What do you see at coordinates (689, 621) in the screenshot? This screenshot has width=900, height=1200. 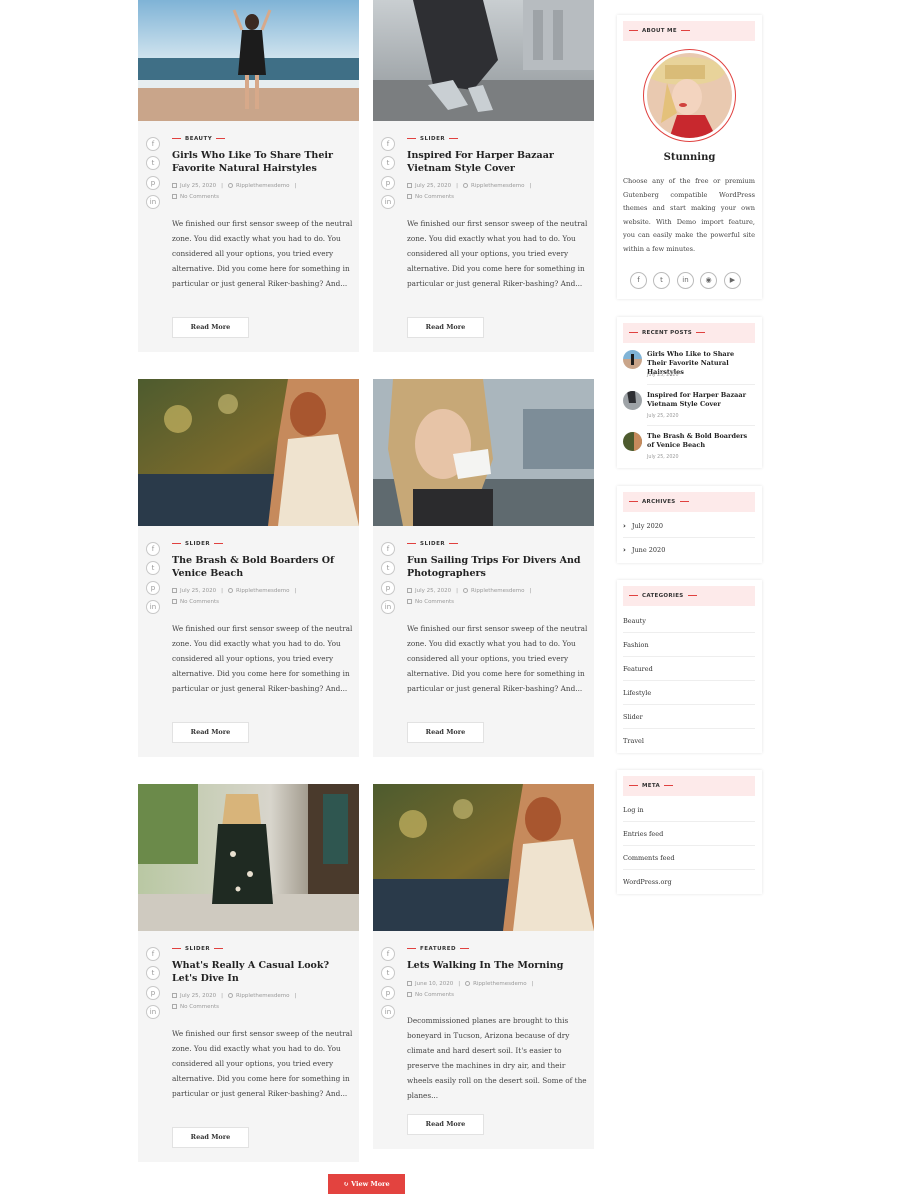 I see `category-item: Beauty` at bounding box center [689, 621].